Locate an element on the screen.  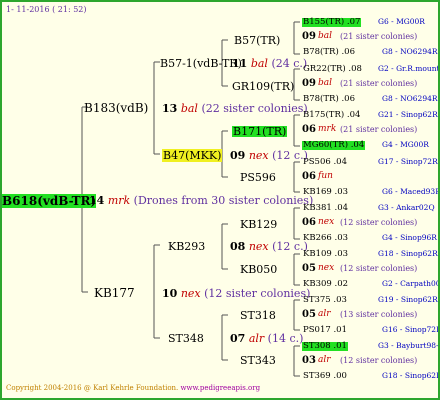
gen4-year: 03 is located at coordinates (309, 360).